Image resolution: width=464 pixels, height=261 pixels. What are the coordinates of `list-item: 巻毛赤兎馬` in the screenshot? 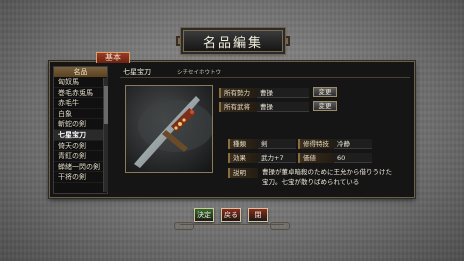 It's located at (80, 93).